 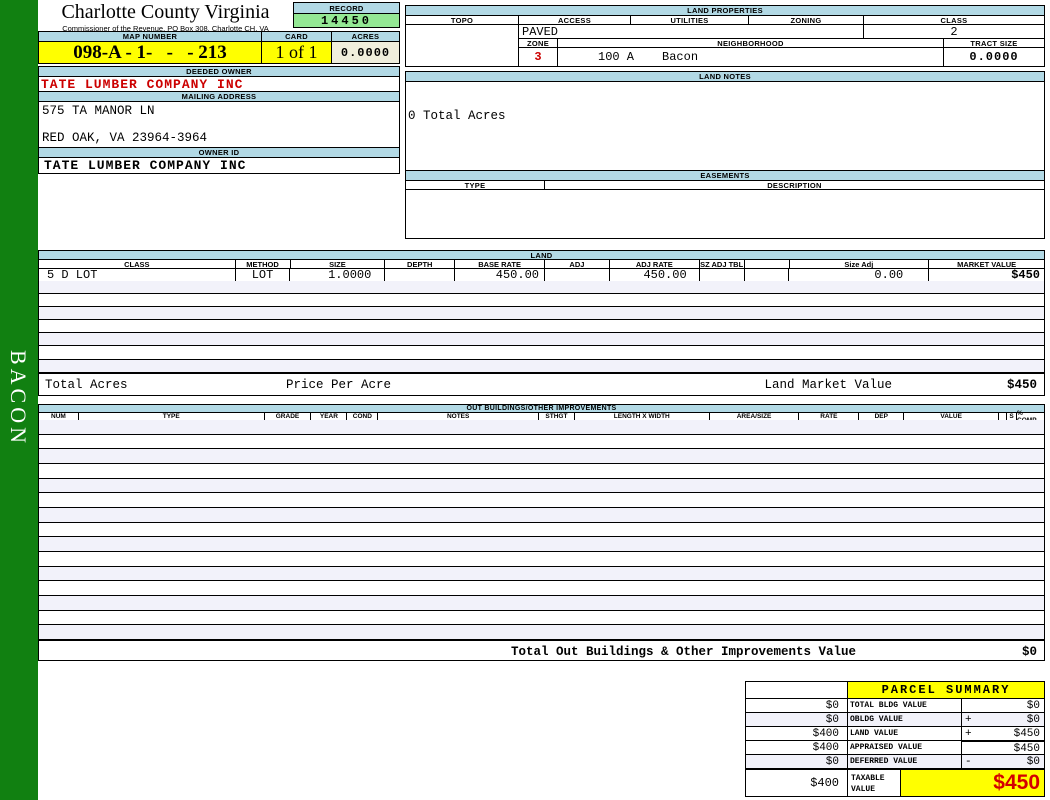 I want to click on parcel-row-value: - $0, so click(x=1003, y=761).